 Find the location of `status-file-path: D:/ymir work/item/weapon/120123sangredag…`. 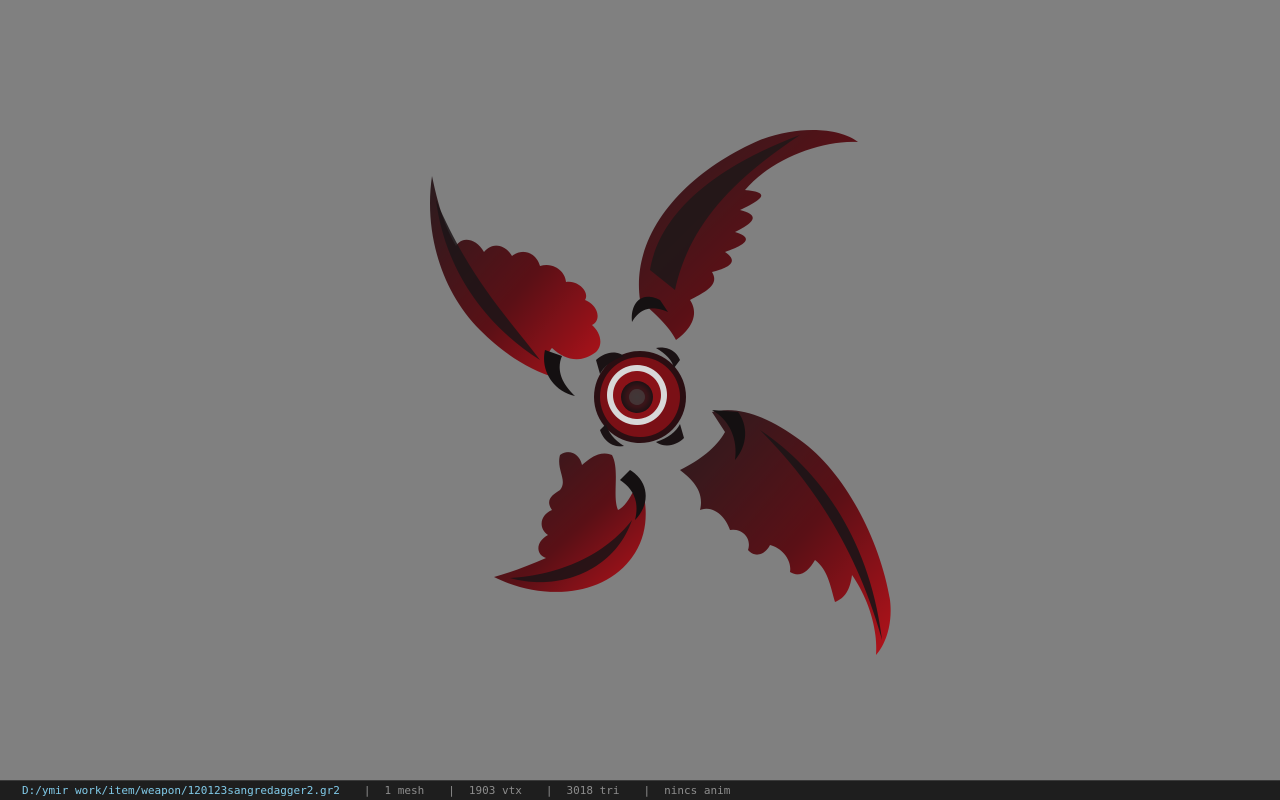

status-file-path: D:/ymir work/item/weapon/120123sangredag… is located at coordinates (181, 790).